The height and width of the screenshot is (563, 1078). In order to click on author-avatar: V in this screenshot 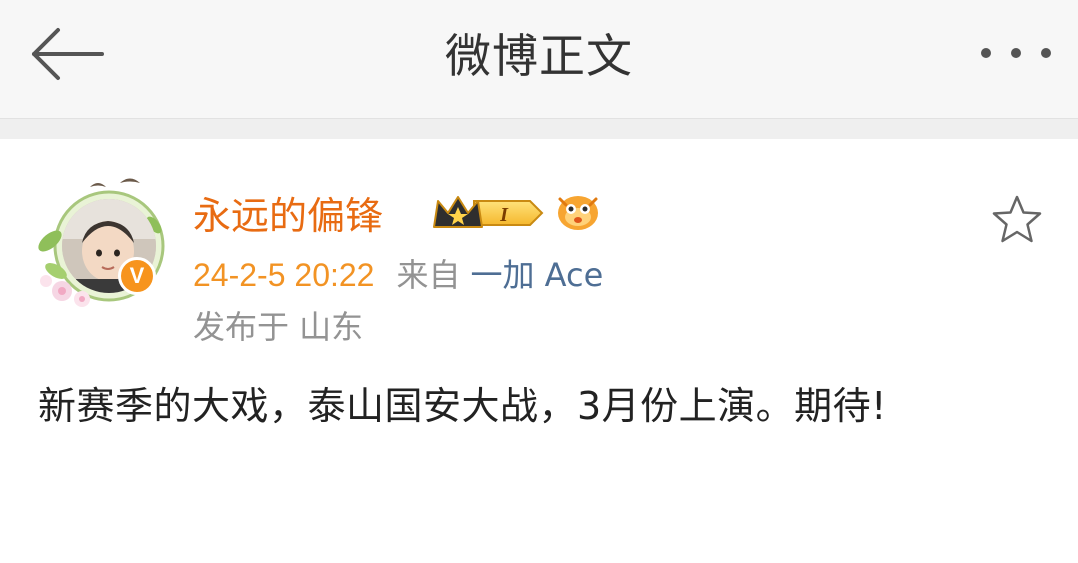, I will do `click(98, 243)`.